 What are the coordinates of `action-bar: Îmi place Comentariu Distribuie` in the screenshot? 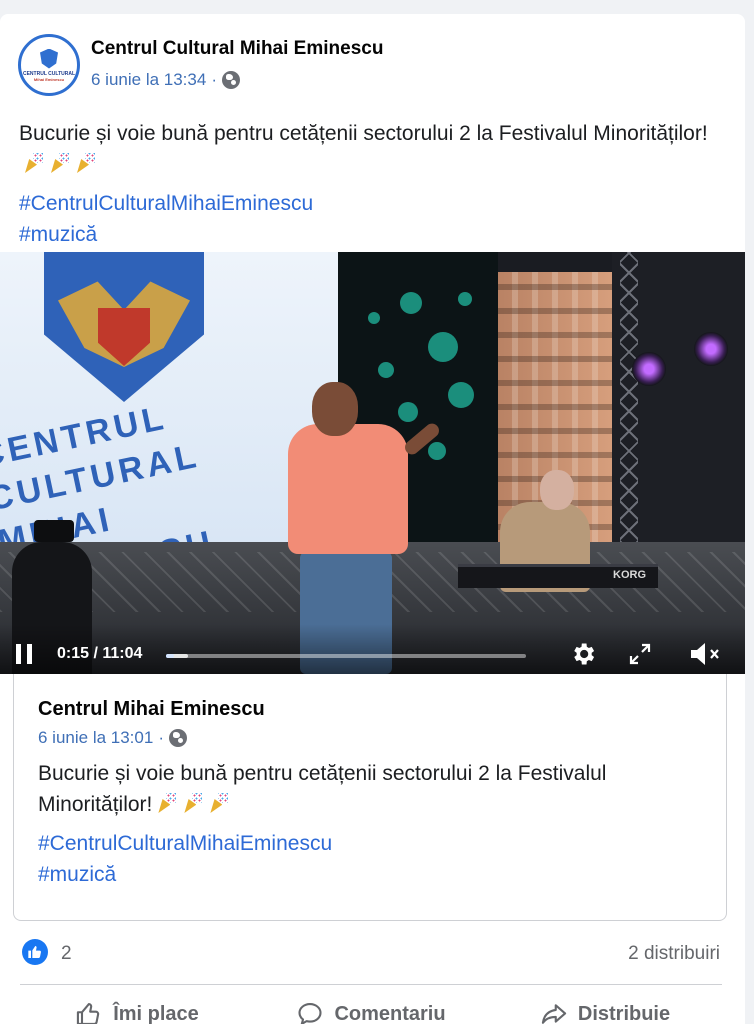 It's located at (371, 1007).